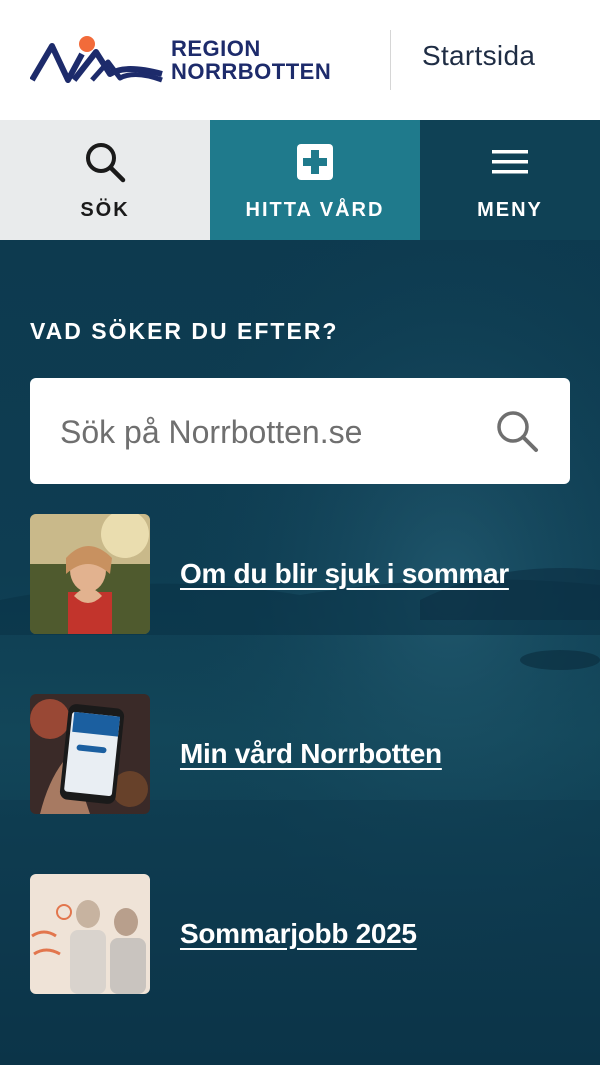 The height and width of the screenshot is (1065, 600). What do you see at coordinates (251, 71) in the screenshot?
I see `logo-line-norrbotten: NORRBOTTEN` at bounding box center [251, 71].